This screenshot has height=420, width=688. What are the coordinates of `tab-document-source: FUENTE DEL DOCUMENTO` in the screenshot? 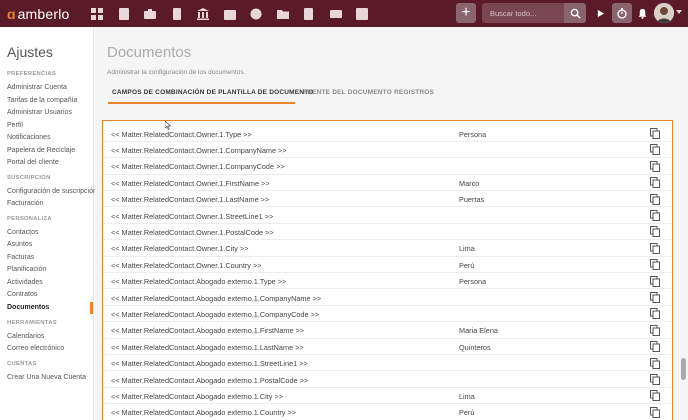 It's located at (347, 92).